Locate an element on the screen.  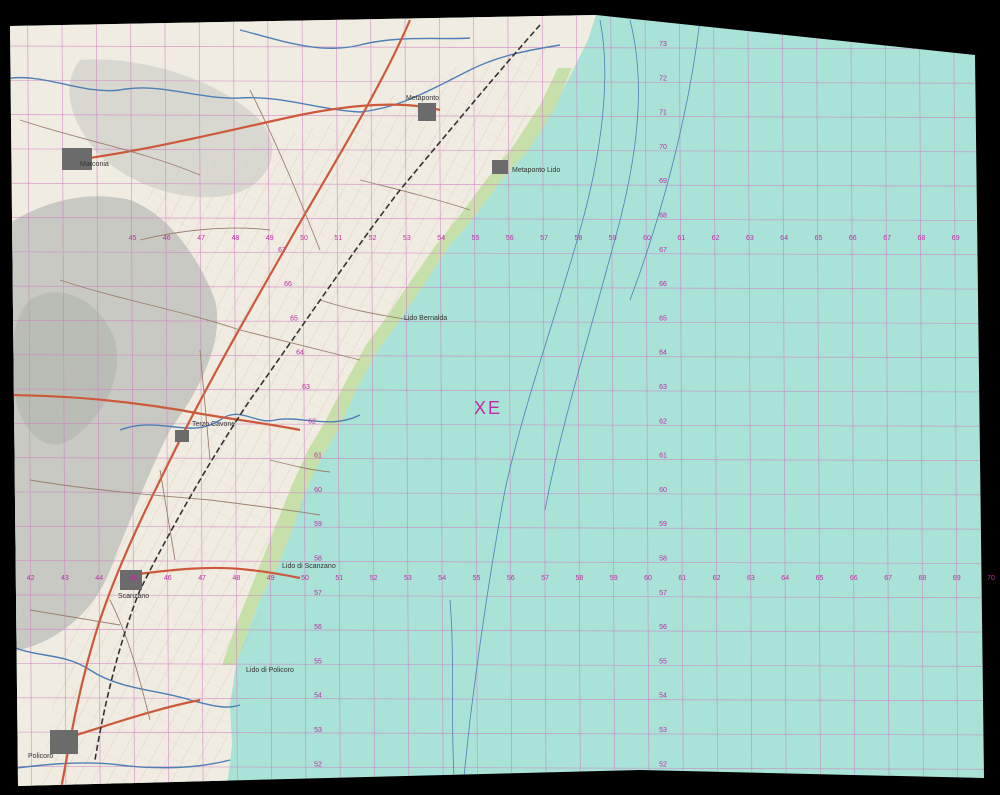
grid-label-easting-lower: 55 is located at coordinates (477, 578).